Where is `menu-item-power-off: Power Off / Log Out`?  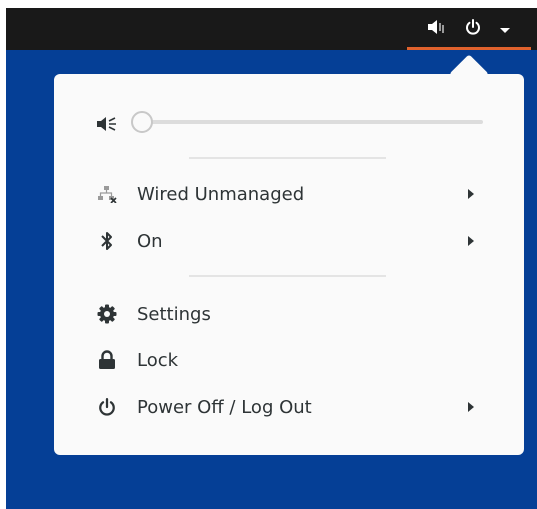
menu-item-power-off: Power Off / Log Out is located at coordinates (289, 407).